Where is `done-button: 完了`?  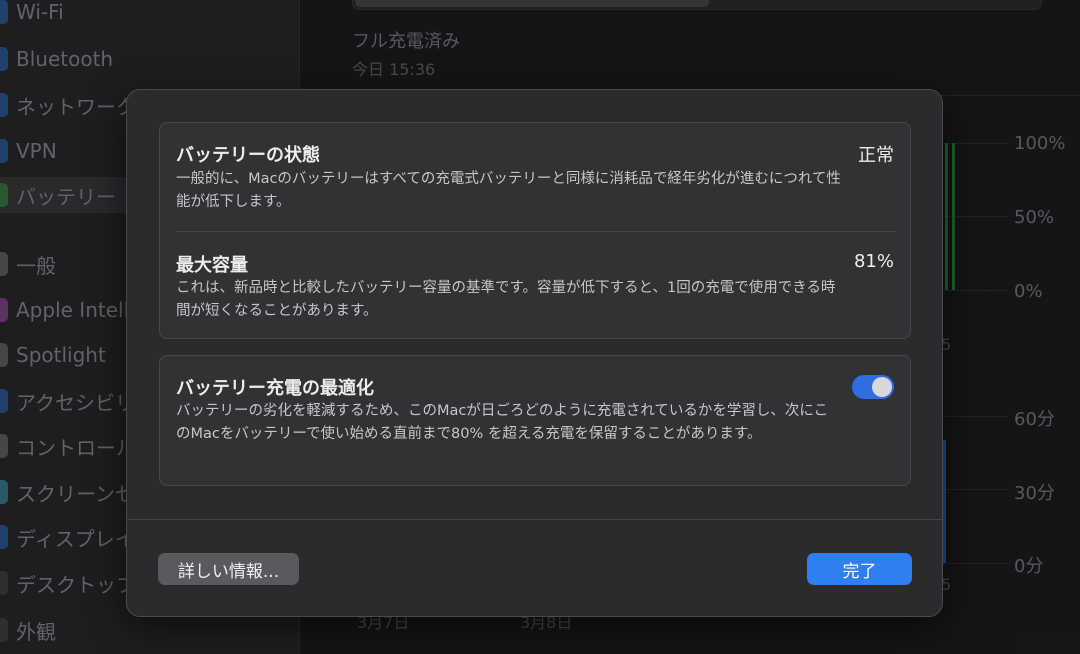 done-button: 完了 is located at coordinates (859, 569).